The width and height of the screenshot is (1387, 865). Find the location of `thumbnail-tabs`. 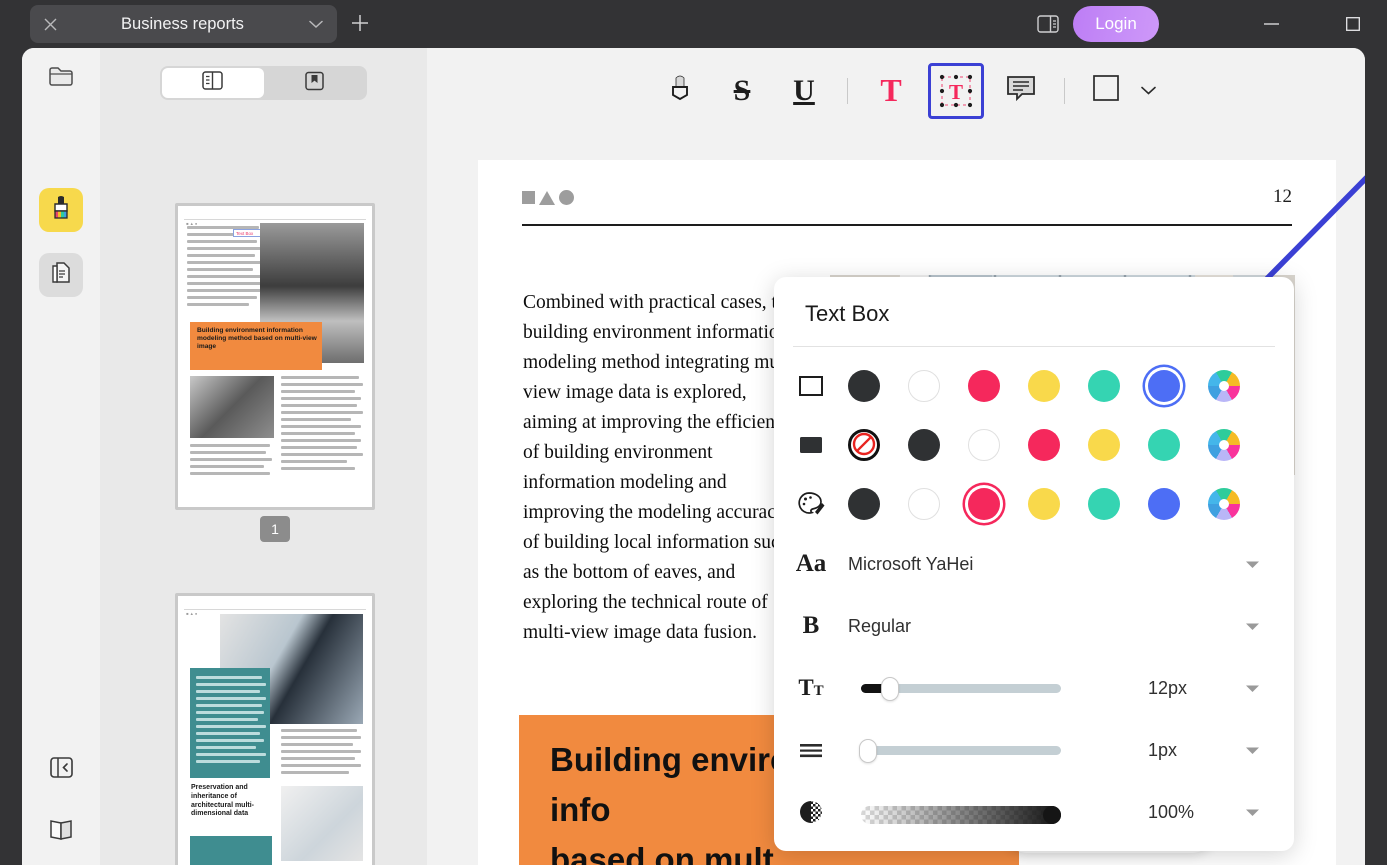

thumbnail-tabs is located at coordinates (263, 83).